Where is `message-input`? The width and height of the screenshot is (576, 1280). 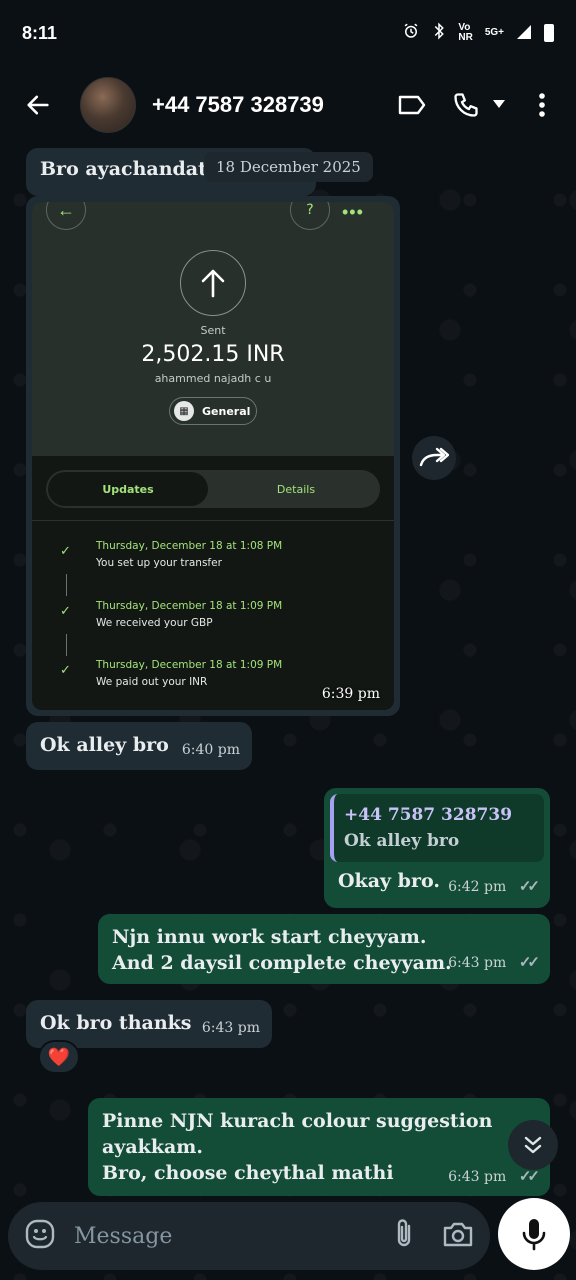 message-input is located at coordinates (233, 1236).